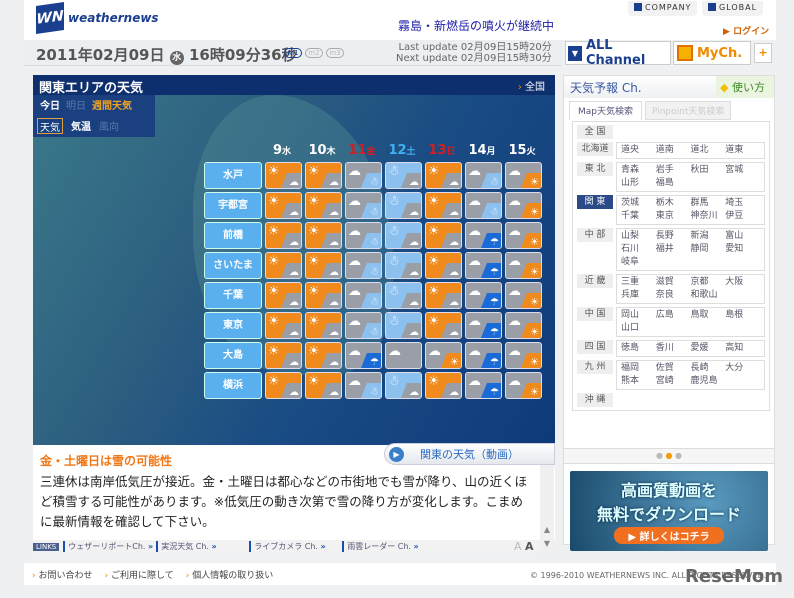 Image resolution: width=794 pixels, height=598 pixels. What do you see at coordinates (50, 126) in the screenshot?
I see `tab-weather: 天気` at bounding box center [50, 126].